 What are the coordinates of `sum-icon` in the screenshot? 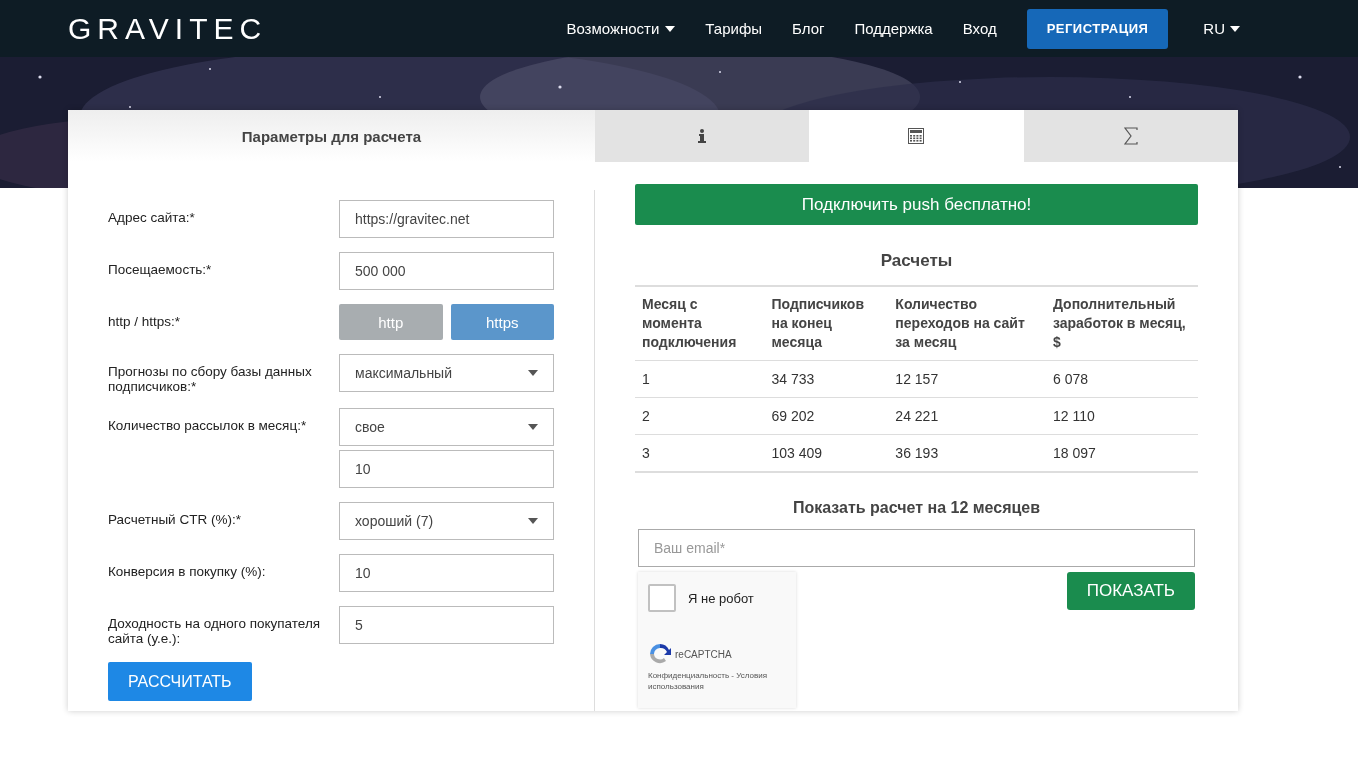 It's located at (1130, 136).